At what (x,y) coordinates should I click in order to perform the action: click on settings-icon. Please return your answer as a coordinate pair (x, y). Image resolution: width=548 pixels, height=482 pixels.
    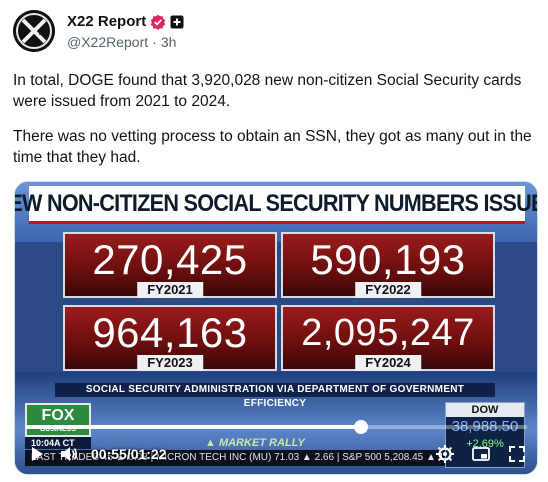
    Looking at the image, I should click on (445, 454).